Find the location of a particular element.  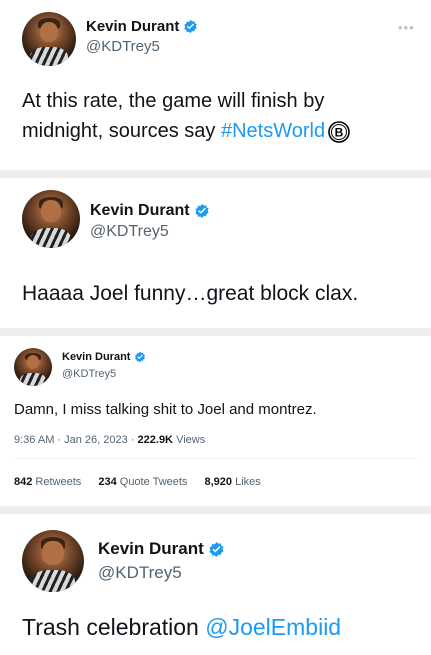

quote-tweets-link: 234 Quote Tweets is located at coordinates (142, 482).